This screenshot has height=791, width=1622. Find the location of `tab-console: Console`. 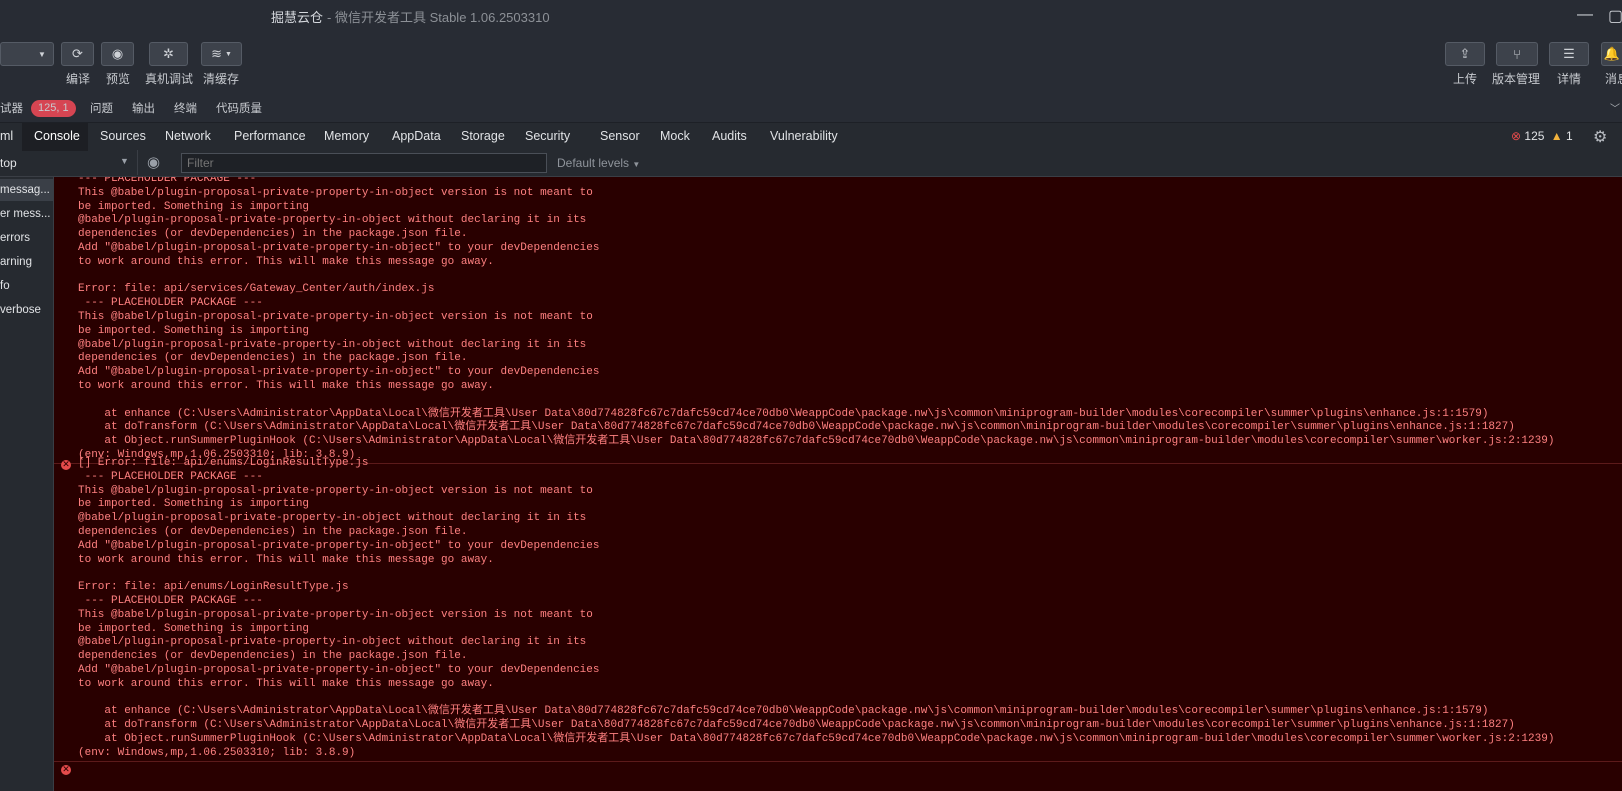

tab-console: Console is located at coordinates (57, 136).